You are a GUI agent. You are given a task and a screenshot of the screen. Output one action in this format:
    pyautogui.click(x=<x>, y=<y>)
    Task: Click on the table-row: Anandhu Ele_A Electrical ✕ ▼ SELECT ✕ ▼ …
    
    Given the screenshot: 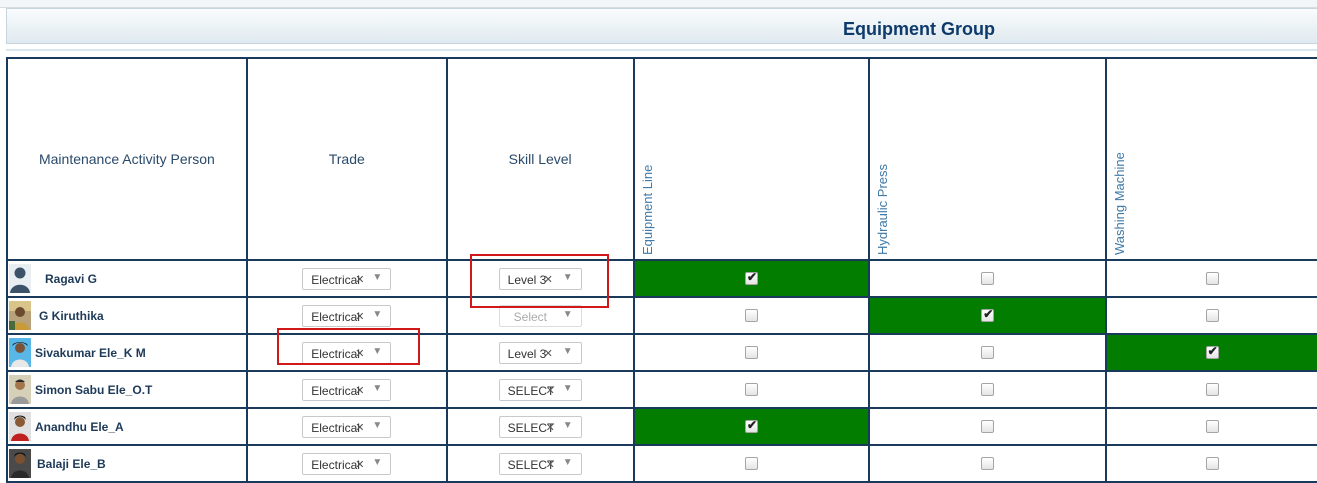 What is the action you would take?
    pyautogui.click(x=661, y=426)
    